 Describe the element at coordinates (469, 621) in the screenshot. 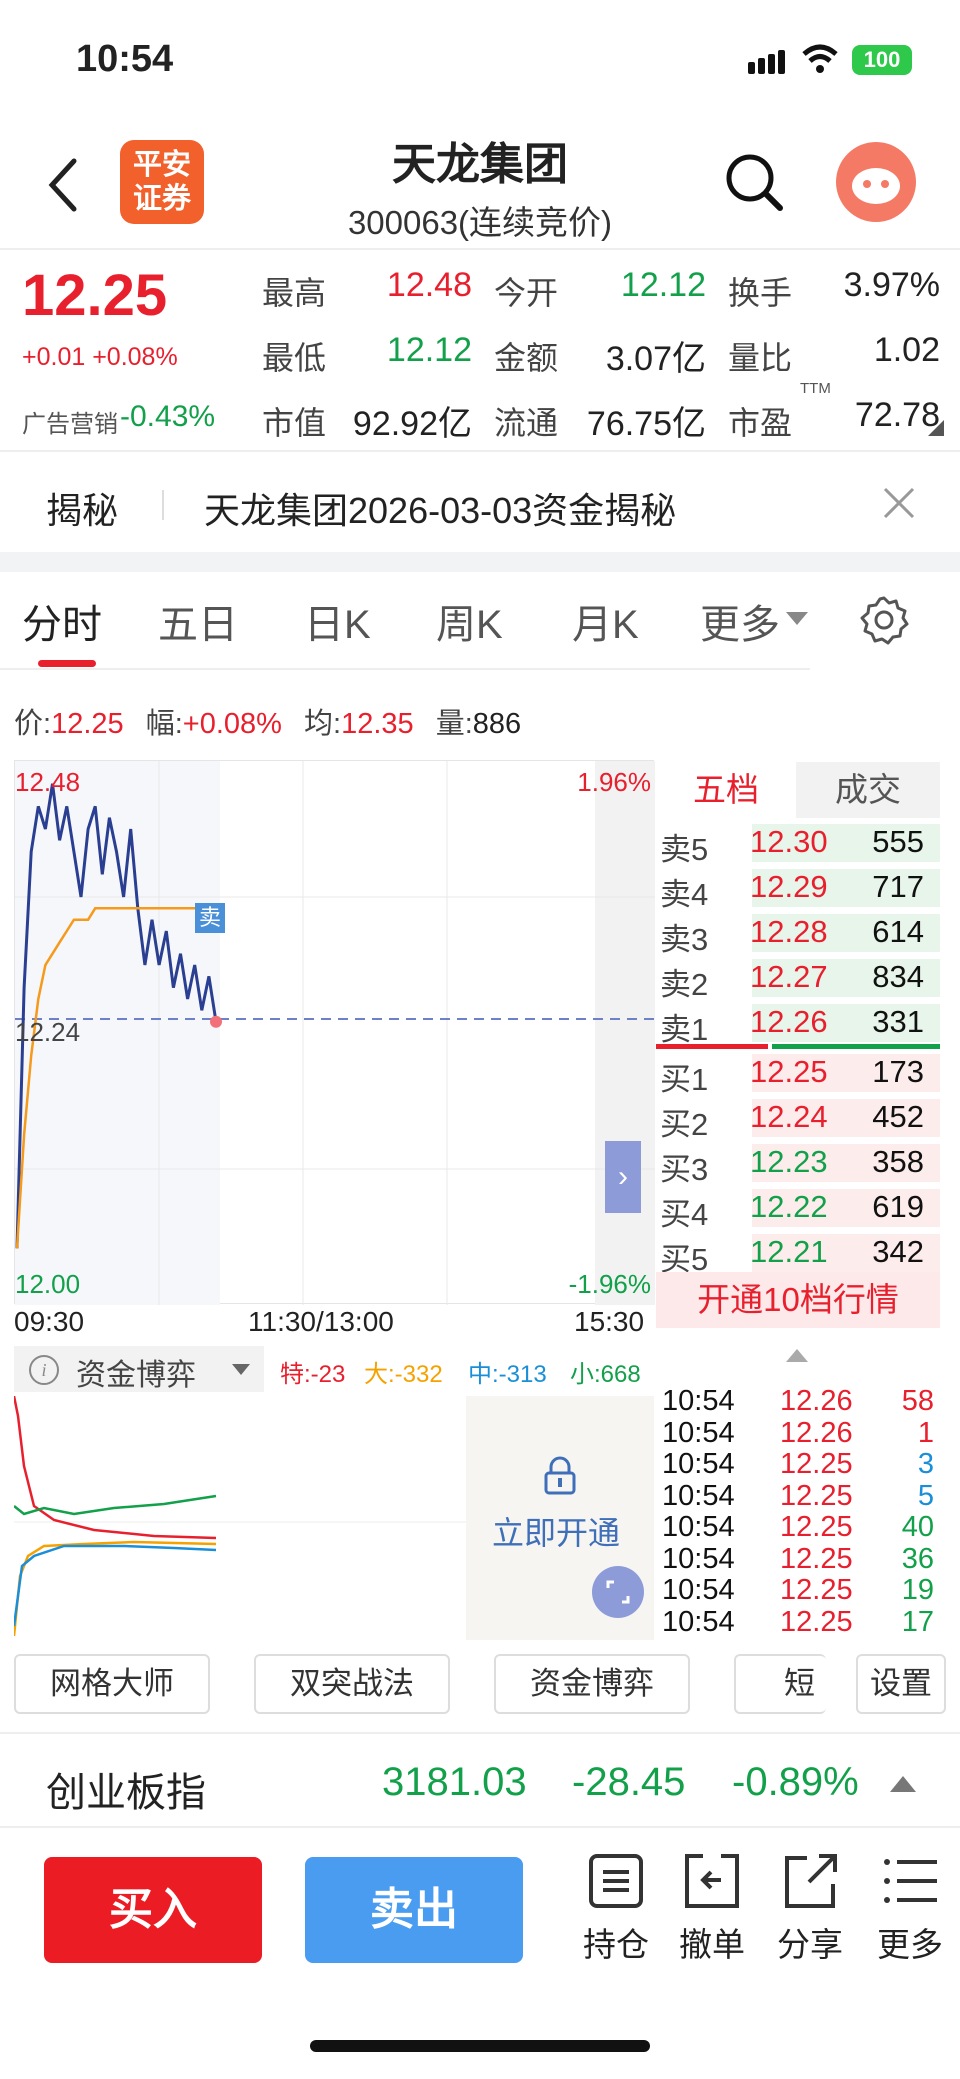

I see `tab-weekly-k: 周K` at that location.